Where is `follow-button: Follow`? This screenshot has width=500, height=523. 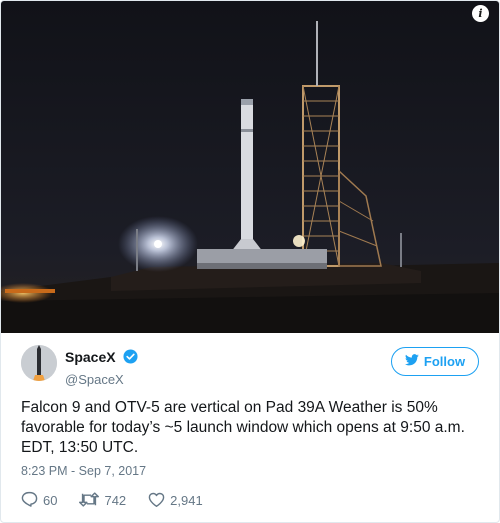 follow-button: Follow is located at coordinates (435, 361).